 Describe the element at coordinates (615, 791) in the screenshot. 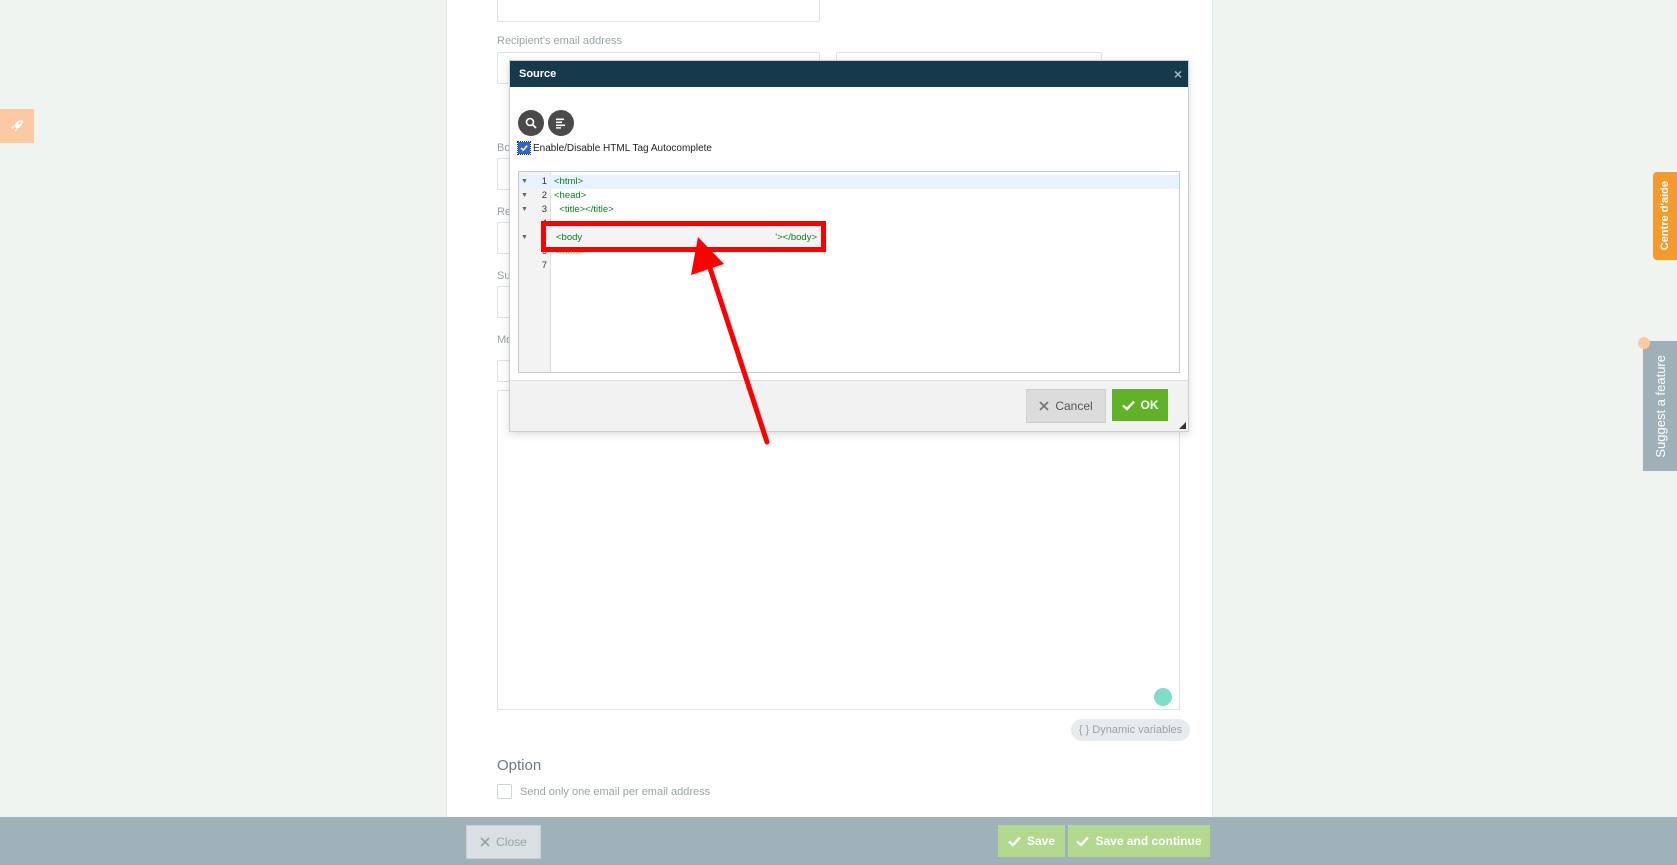

I see `one-email-label: Send only one email per email address` at that location.